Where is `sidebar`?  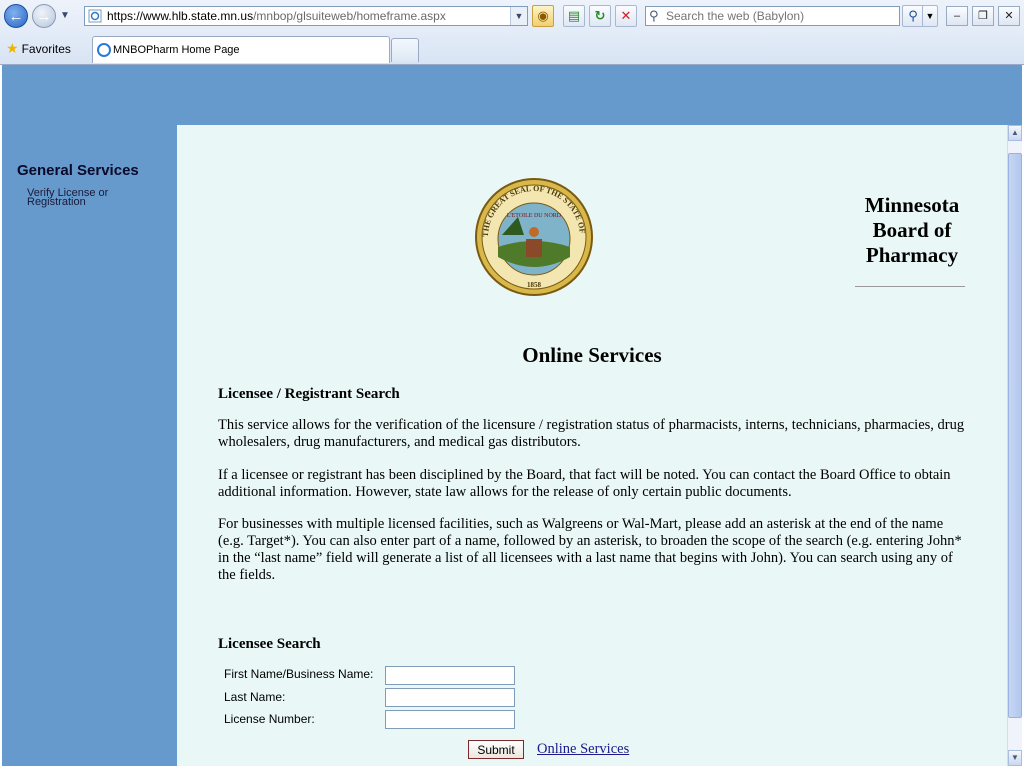 sidebar is located at coordinates (89, 445).